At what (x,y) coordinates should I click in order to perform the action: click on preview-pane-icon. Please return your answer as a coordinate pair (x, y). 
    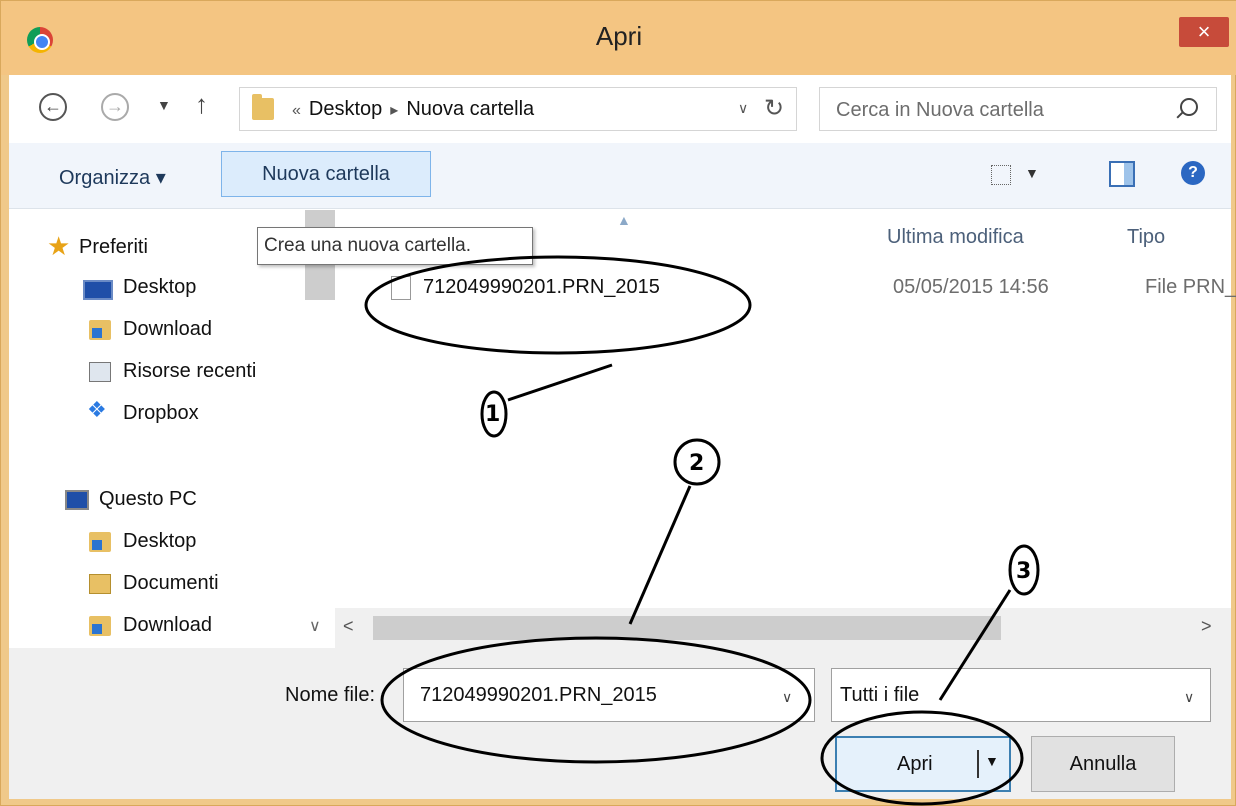
    Looking at the image, I should click on (1122, 174).